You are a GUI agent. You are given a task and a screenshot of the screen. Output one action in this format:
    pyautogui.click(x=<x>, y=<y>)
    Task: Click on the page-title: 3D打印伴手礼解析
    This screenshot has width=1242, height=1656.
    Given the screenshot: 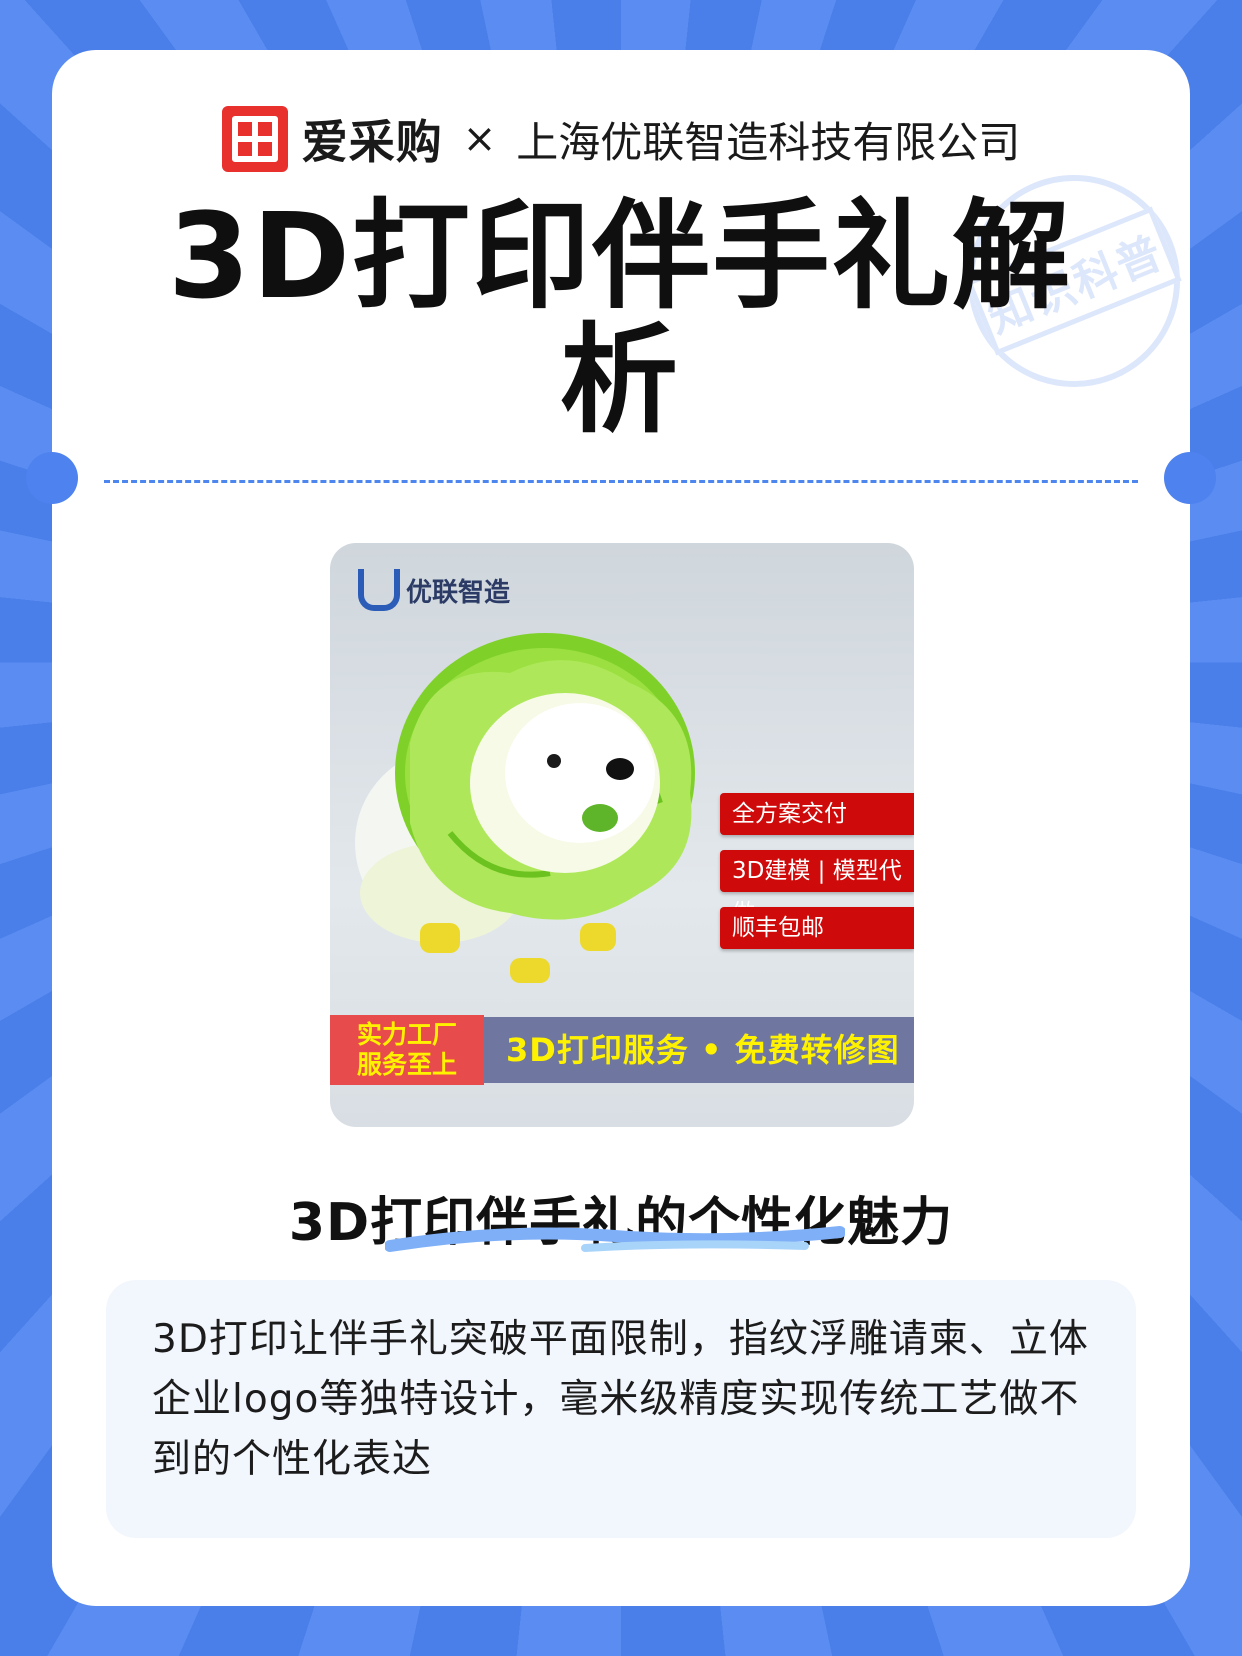 What is the action you would take?
    pyautogui.click(x=620, y=318)
    